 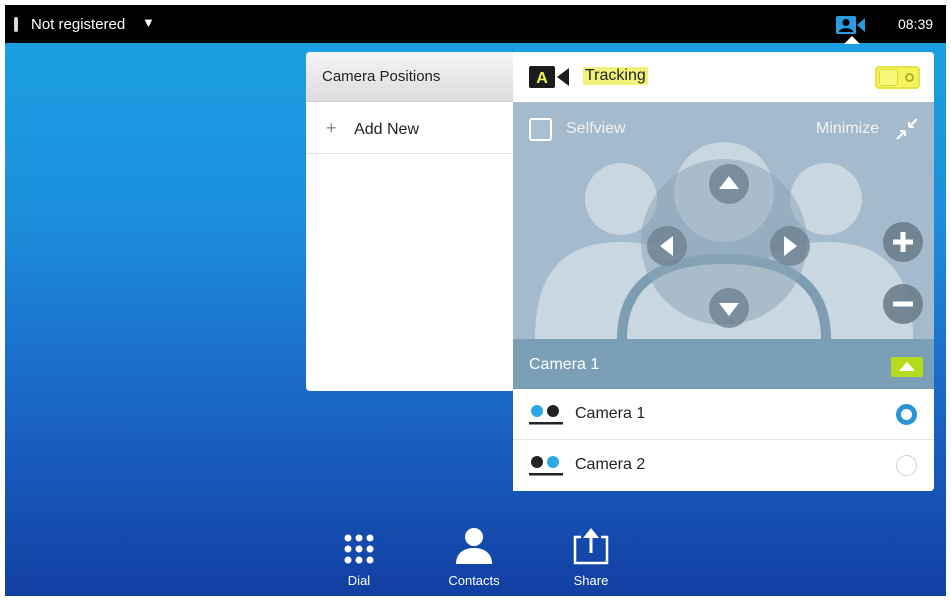 What do you see at coordinates (549, 77) in the screenshot?
I see `auto-tracking-camera-icon: A` at bounding box center [549, 77].